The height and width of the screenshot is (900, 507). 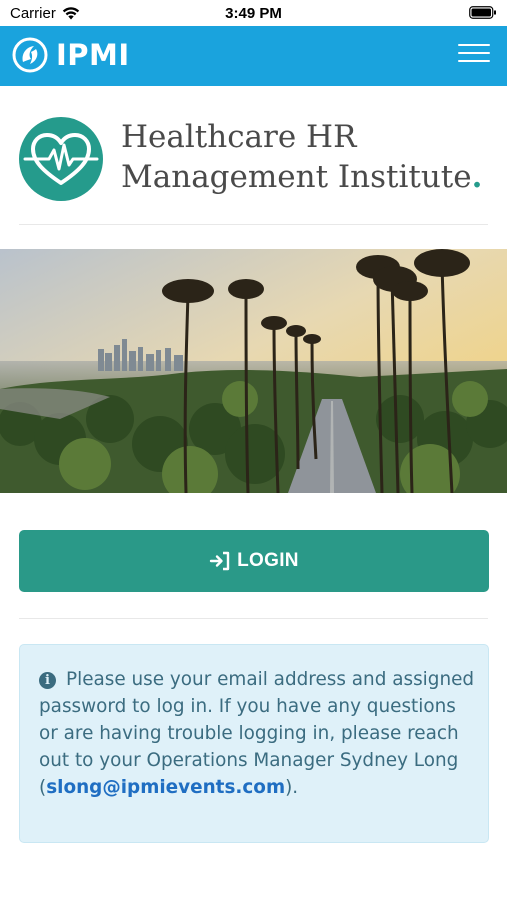 What do you see at coordinates (268, 560) in the screenshot?
I see `login-button-label: LOGIN` at bounding box center [268, 560].